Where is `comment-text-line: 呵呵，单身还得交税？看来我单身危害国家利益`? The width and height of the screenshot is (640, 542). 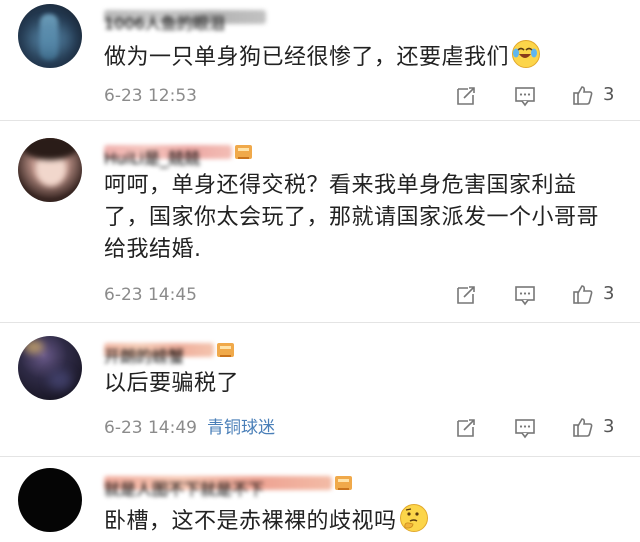
comment-text-line: 呵呵，单身还得交税？看来我单身危害国家利益 is located at coordinates (340, 185).